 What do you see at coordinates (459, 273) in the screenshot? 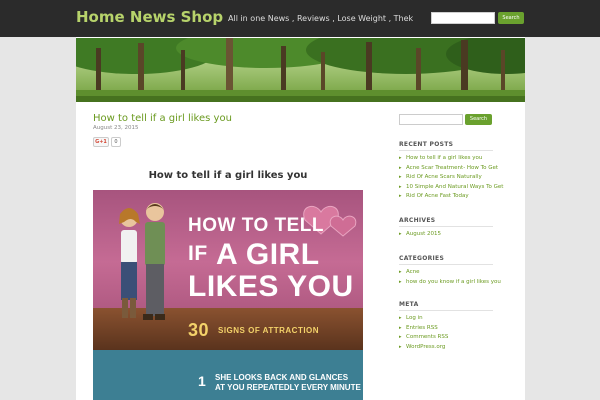
I see `category-link: Acne` at bounding box center [459, 273].